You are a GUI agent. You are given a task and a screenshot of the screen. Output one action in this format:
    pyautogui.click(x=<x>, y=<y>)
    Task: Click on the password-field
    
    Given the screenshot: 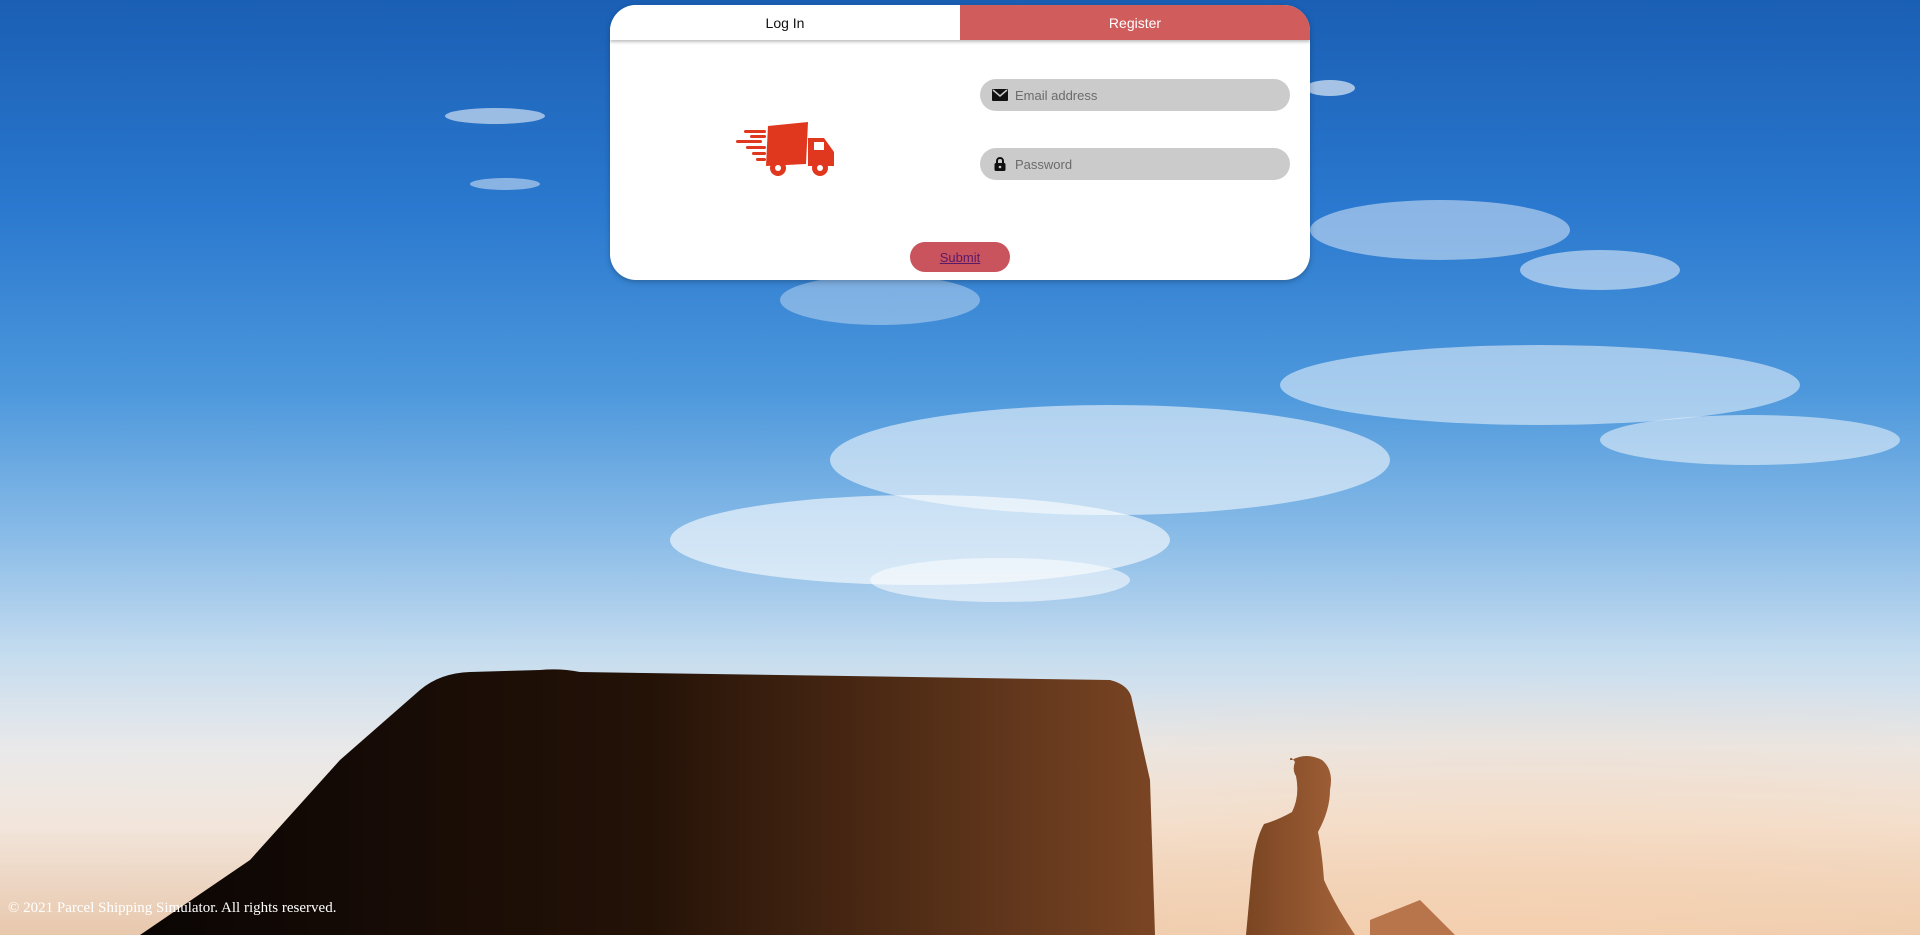 What is the action you would take?
    pyautogui.click(x=1135, y=164)
    